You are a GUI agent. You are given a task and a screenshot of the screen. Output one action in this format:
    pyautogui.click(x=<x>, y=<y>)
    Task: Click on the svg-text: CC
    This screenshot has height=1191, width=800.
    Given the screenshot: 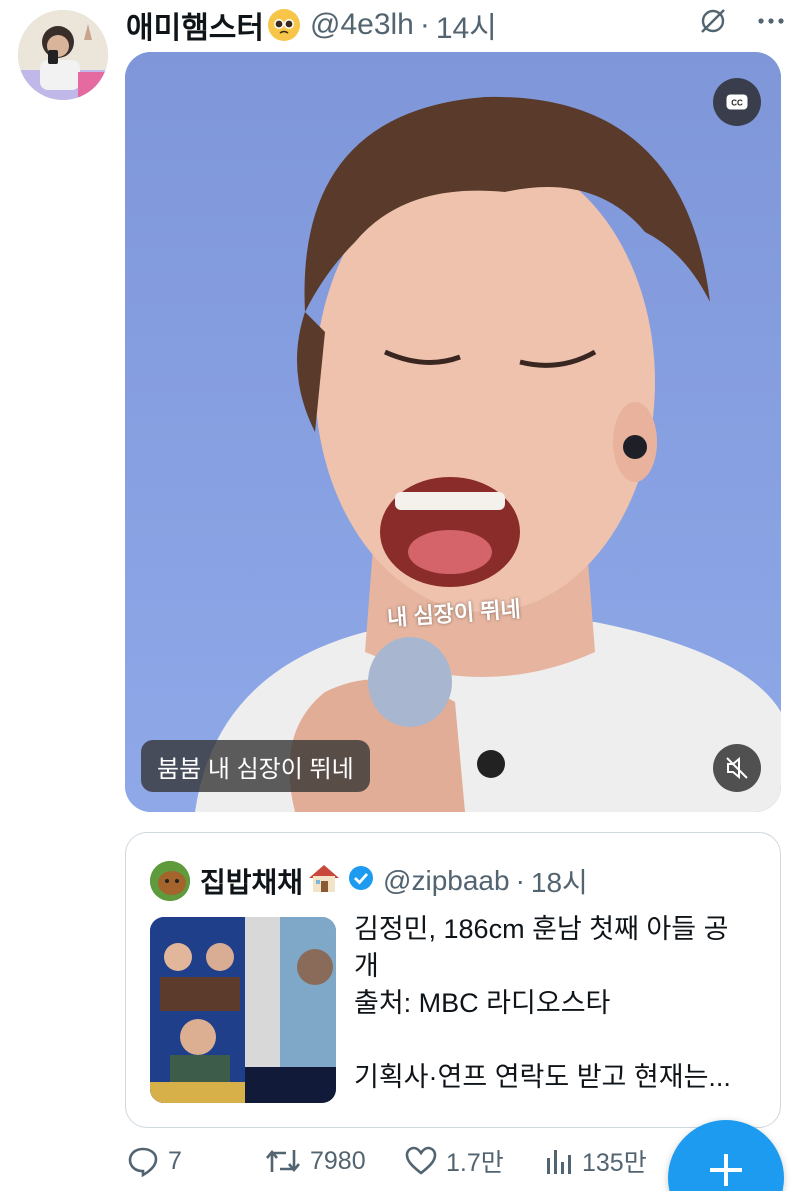 What is the action you would take?
    pyautogui.click(x=737, y=103)
    